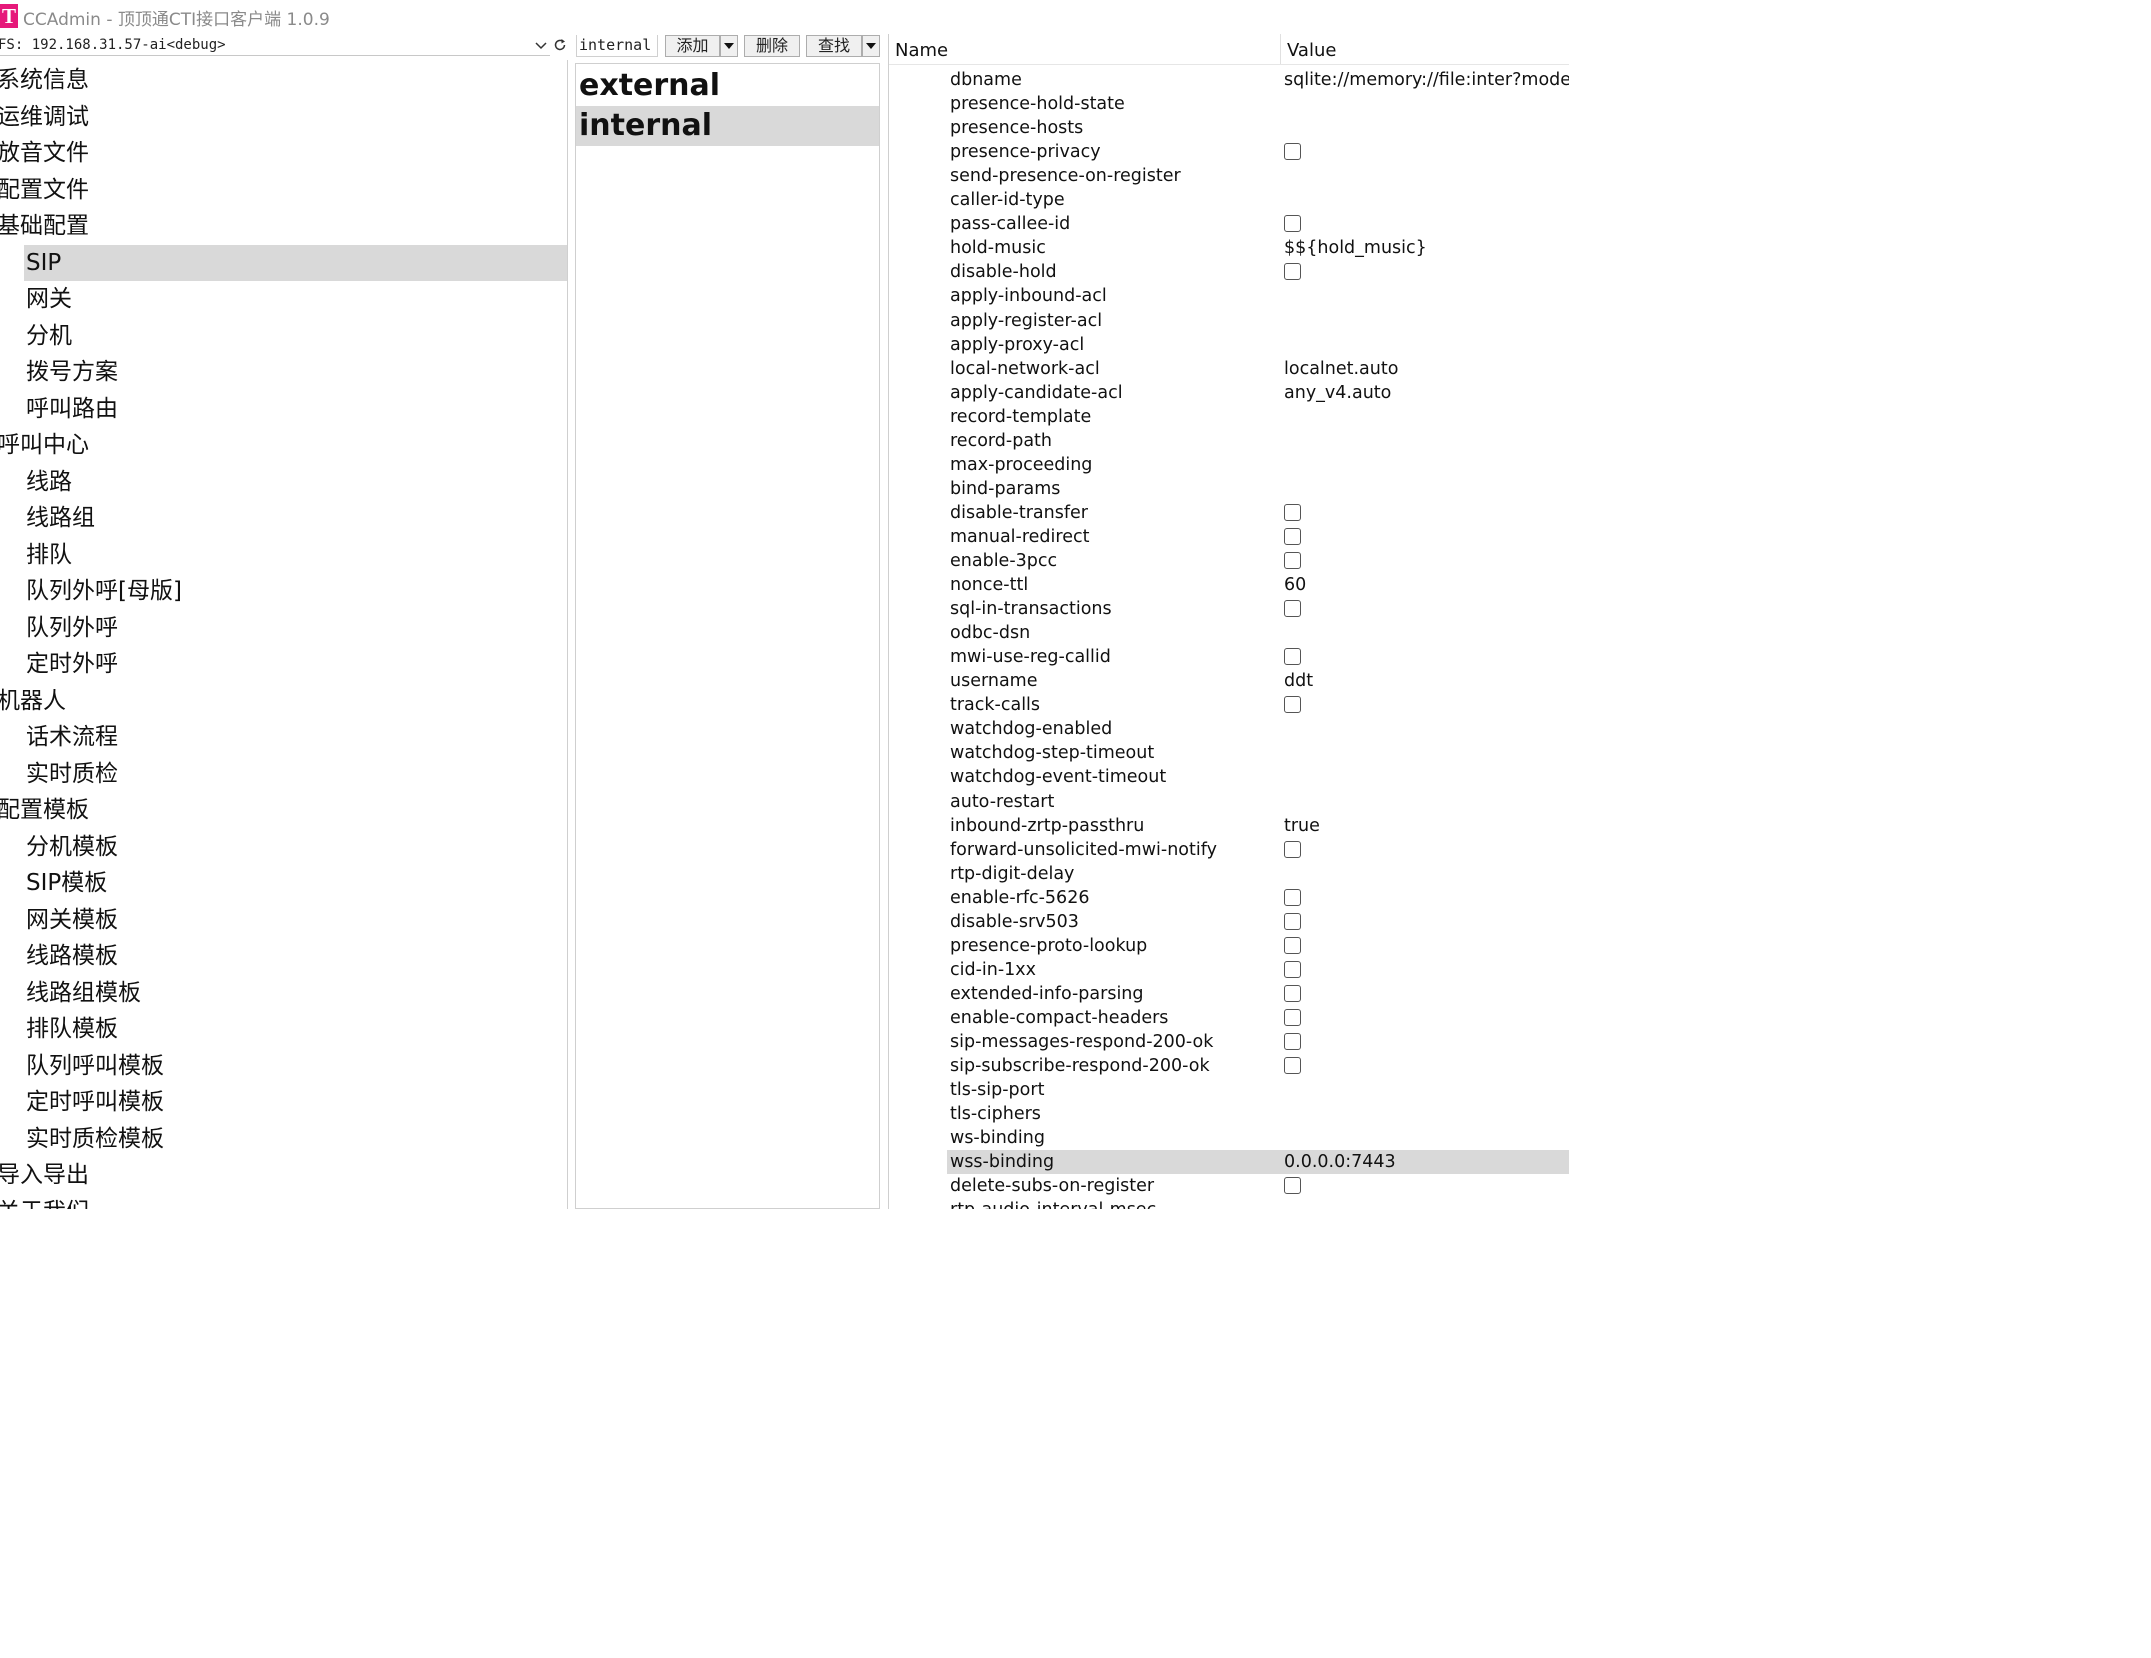 The width and height of the screenshot is (2151, 1658). Describe the element at coordinates (283, 409) in the screenshot. I see `tree-item: 呼叫路由` at that location.